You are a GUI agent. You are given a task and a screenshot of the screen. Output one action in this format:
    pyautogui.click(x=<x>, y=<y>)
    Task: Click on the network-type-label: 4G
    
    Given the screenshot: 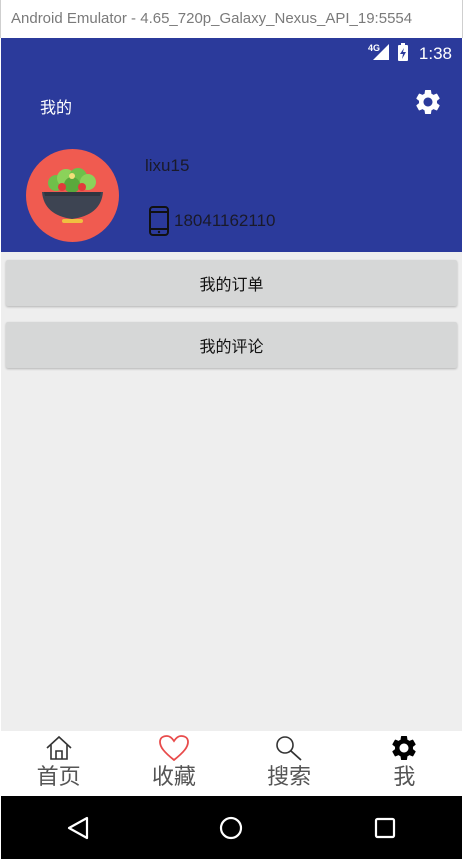 What is the action you would take?
    pyautogui.click(x=374, y=48)
    